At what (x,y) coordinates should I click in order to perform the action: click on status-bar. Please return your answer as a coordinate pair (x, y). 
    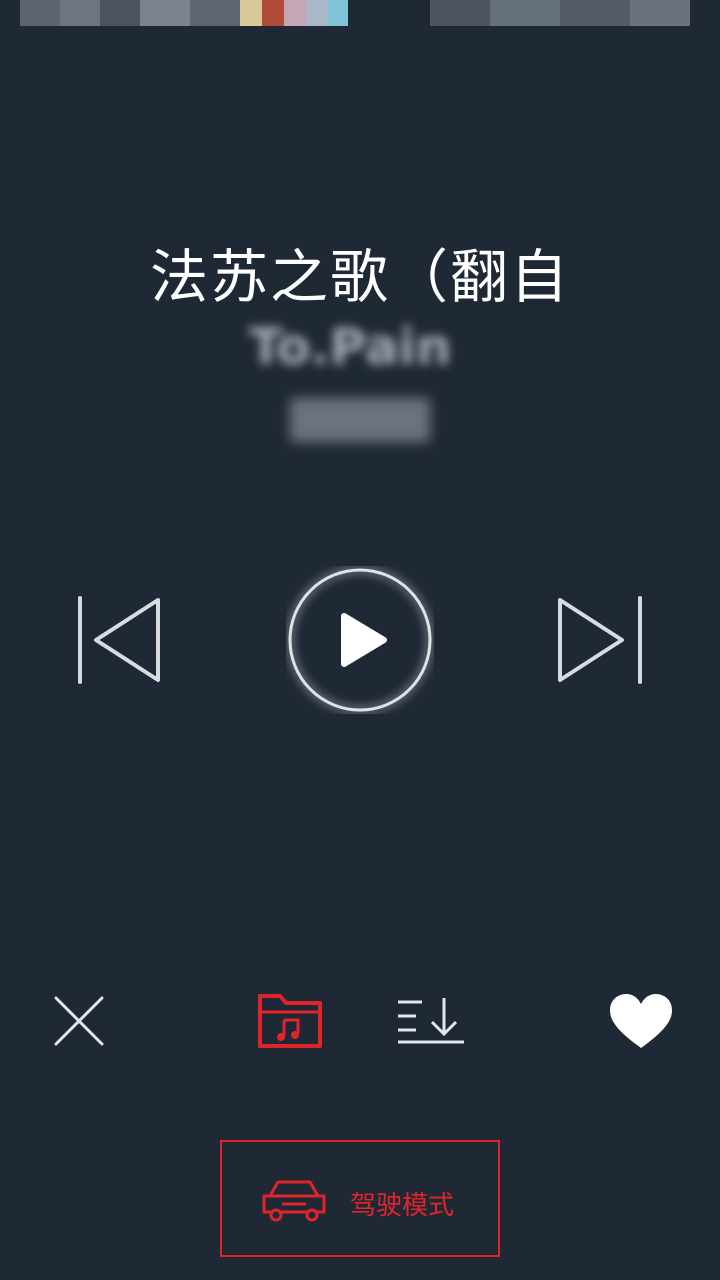
    Looking at the image, I should click on (360, 13).